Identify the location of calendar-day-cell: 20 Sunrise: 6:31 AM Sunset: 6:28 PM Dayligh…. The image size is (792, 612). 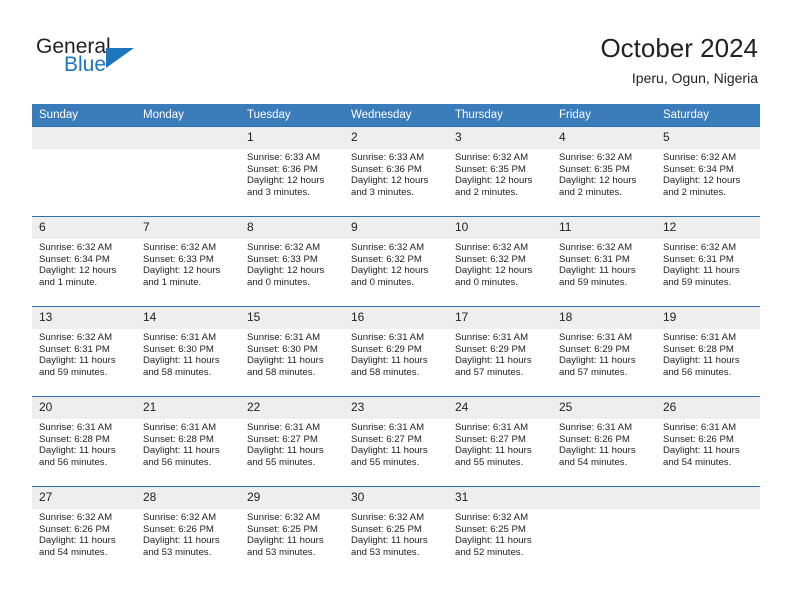
(84, 441).